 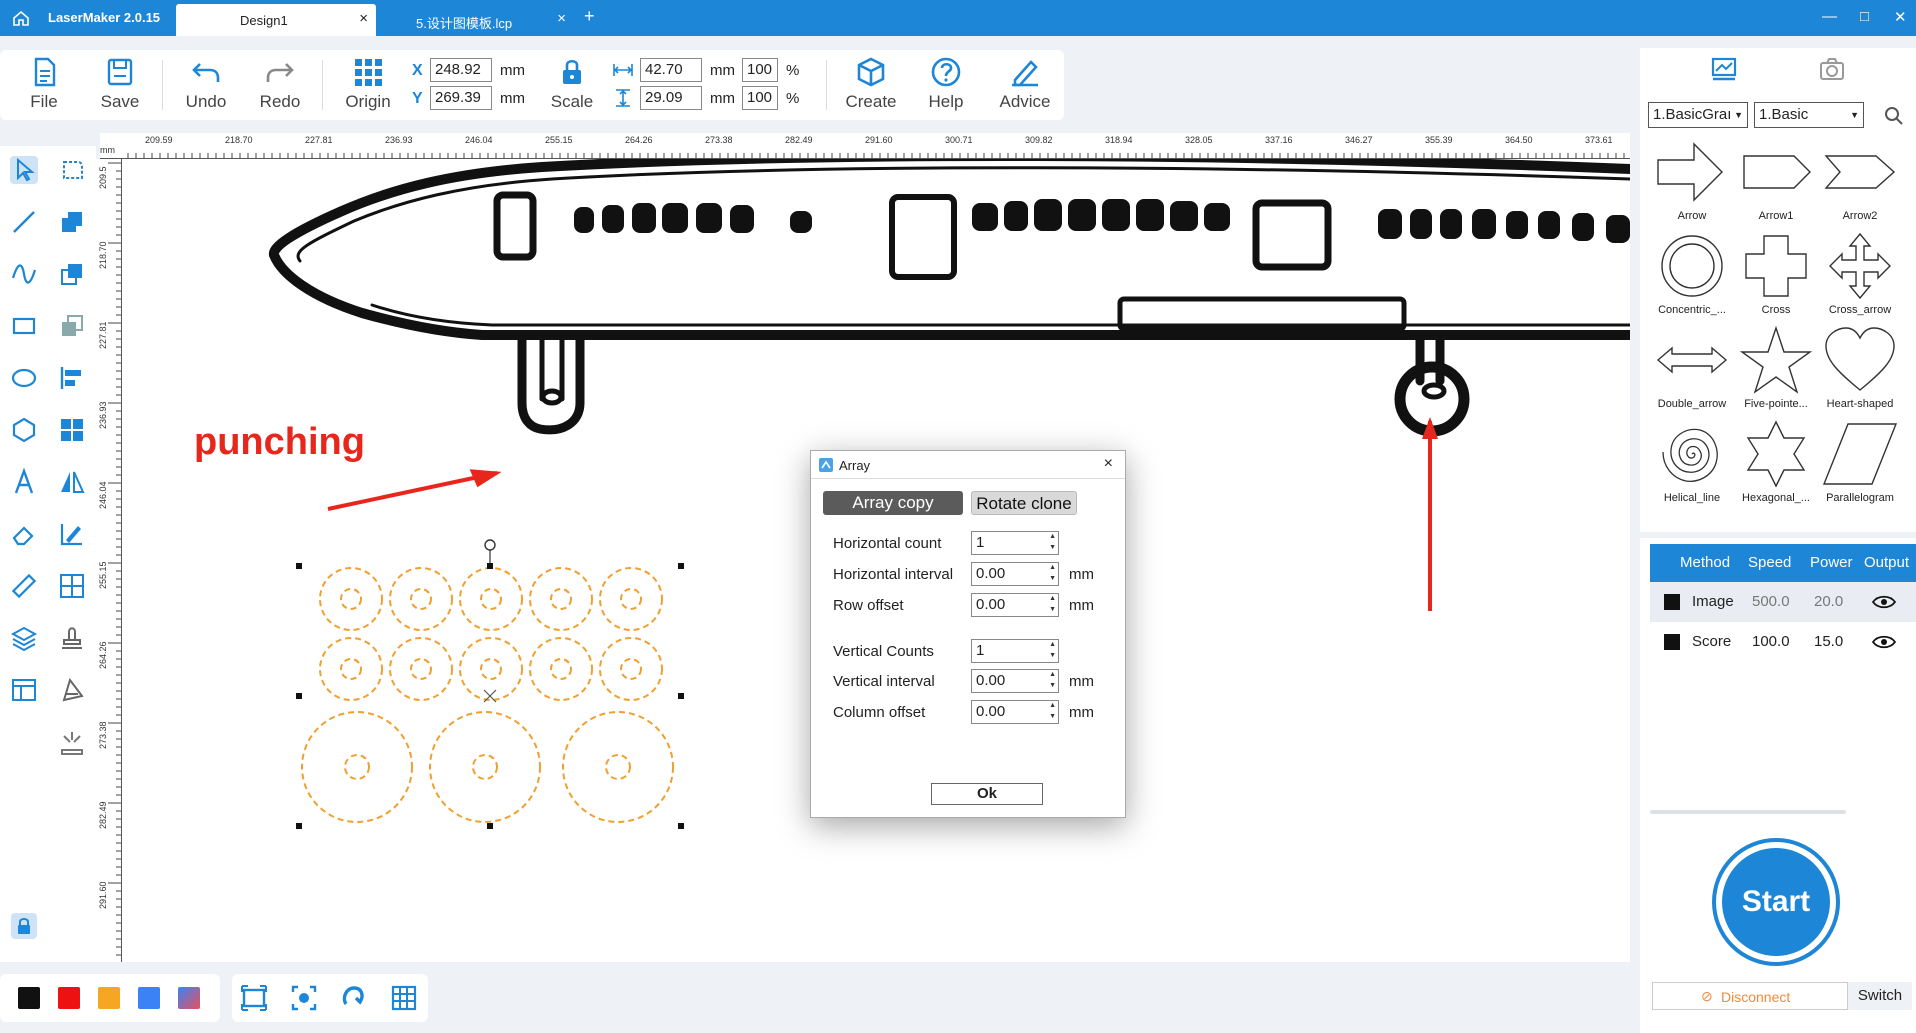 I want to click on category-select: 1.BasicGraı ▼, so click(x=1698, y=115).